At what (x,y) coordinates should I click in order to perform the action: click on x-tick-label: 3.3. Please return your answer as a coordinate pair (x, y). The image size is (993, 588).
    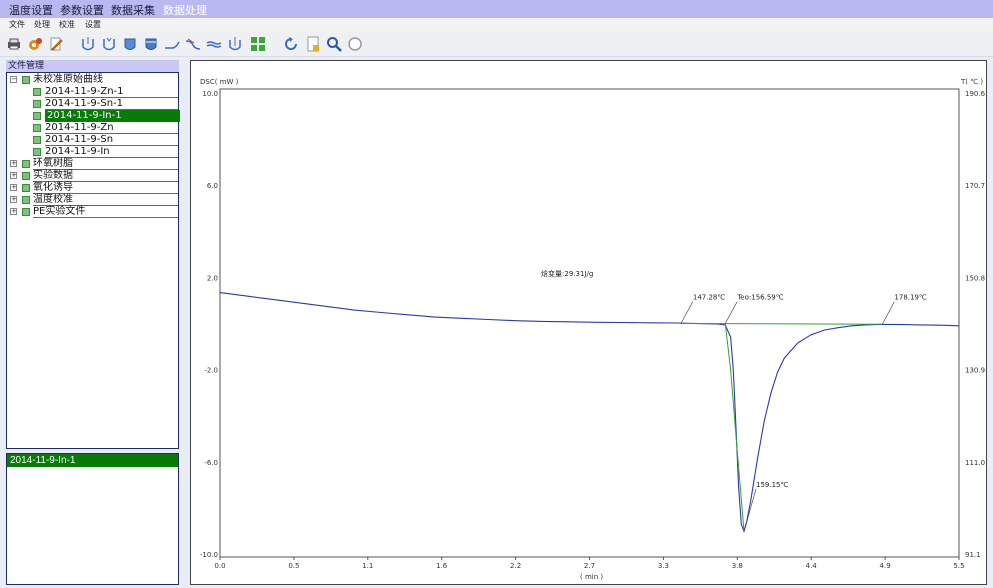
    Looking at the image, I should click on (663, 566).